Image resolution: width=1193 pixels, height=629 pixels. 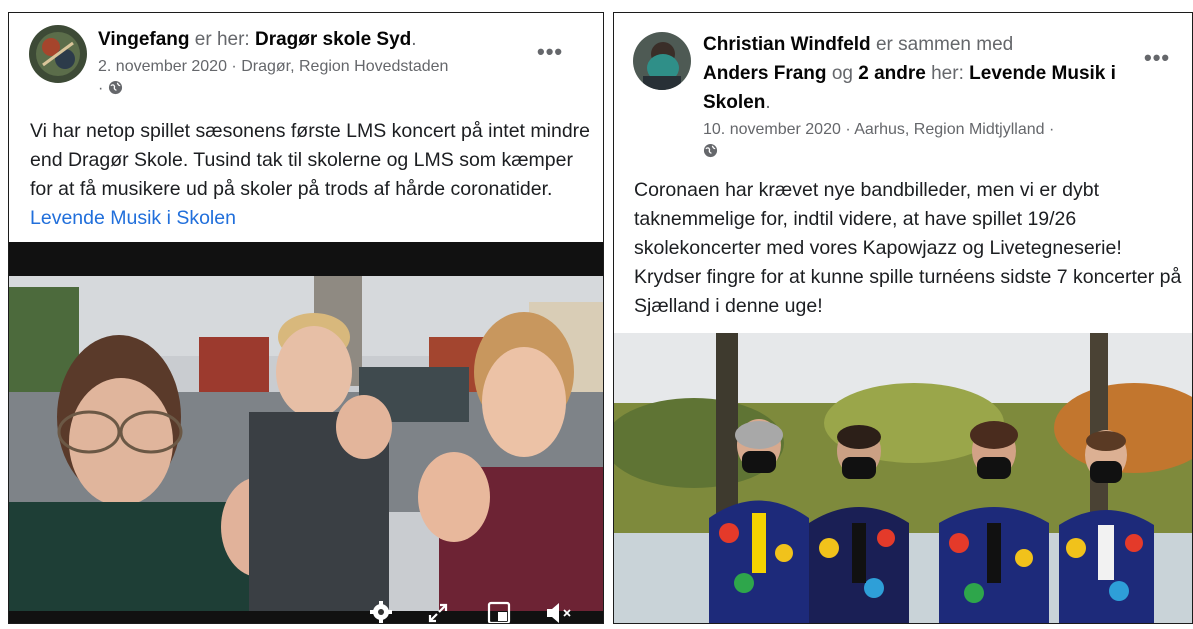 I want to click on expand-icon, so click(x=438, y=613).